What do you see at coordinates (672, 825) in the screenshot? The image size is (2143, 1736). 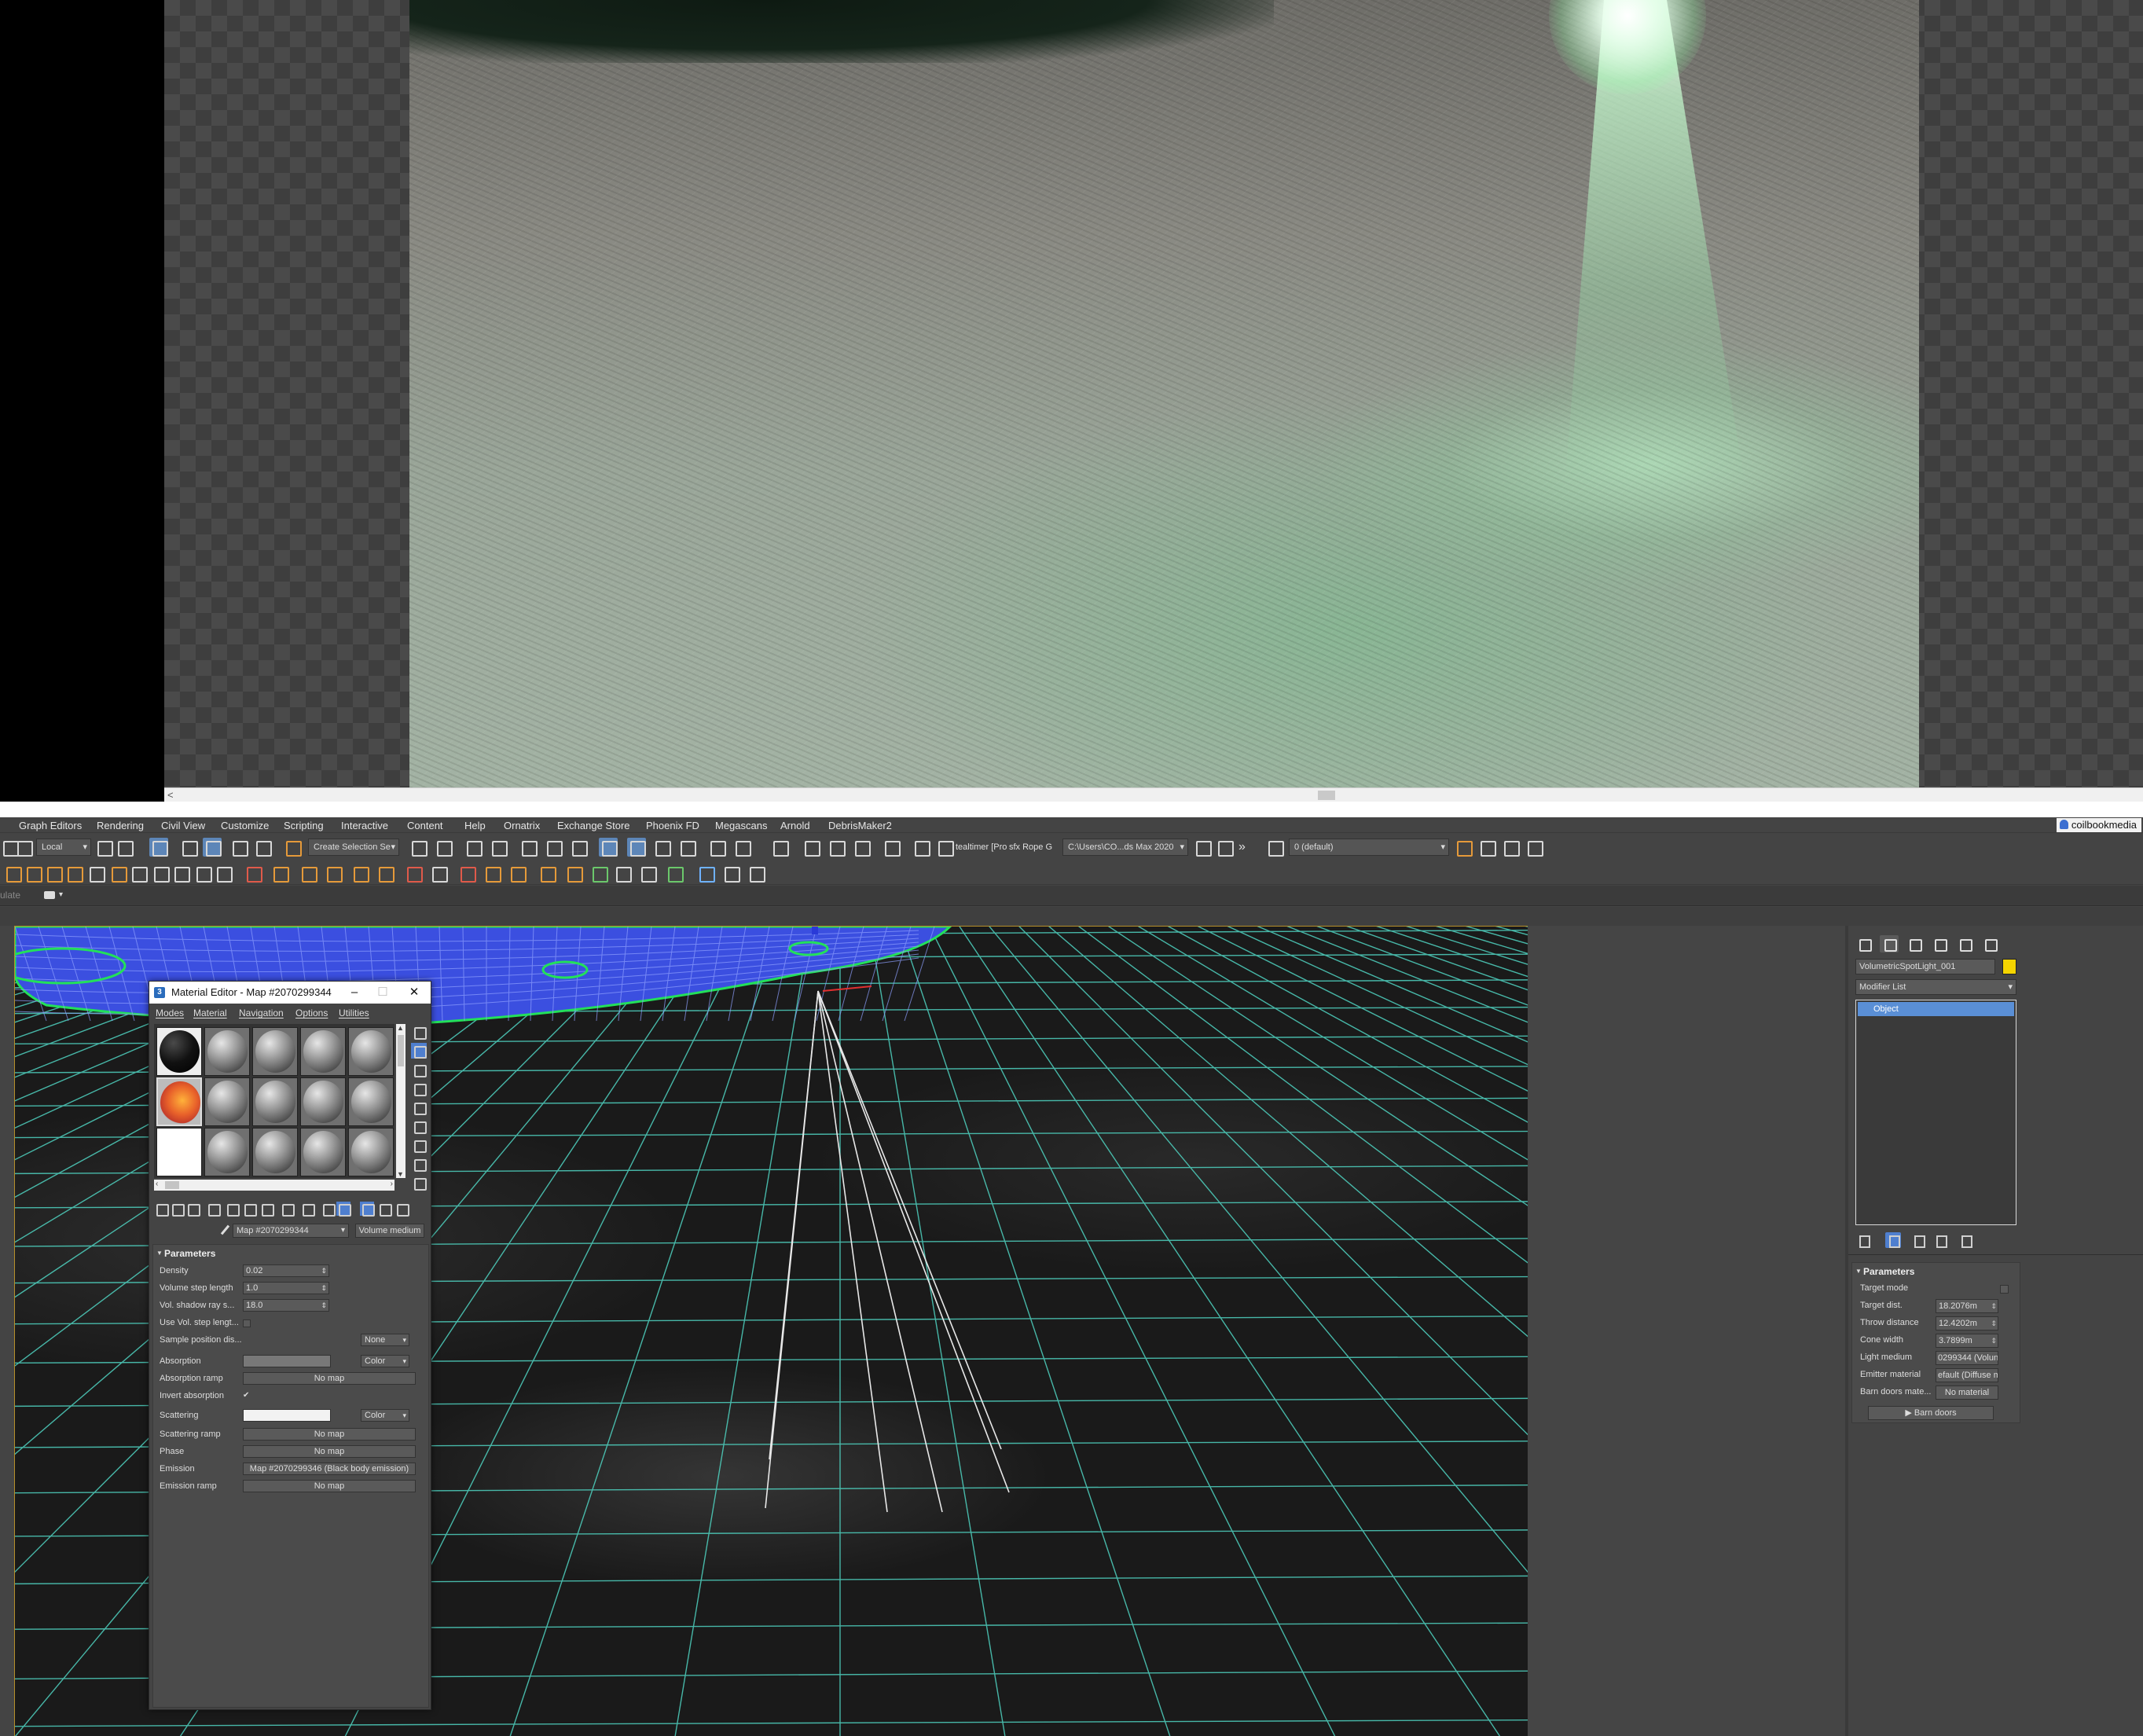 I see `menu-phoenix-fd: Phoenix FD` at bounding box center [672, 825].